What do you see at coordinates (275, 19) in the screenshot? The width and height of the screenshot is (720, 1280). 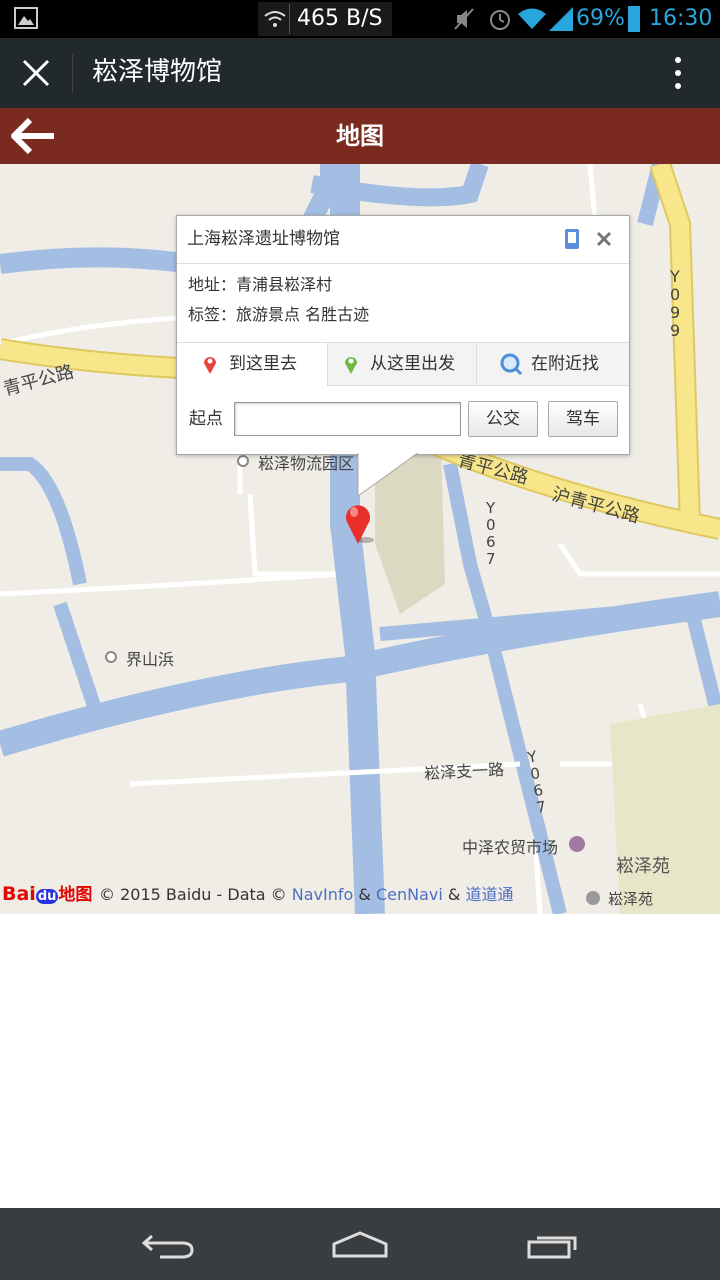 I see `wifi-small-icon` at bounding box center [275, 19].